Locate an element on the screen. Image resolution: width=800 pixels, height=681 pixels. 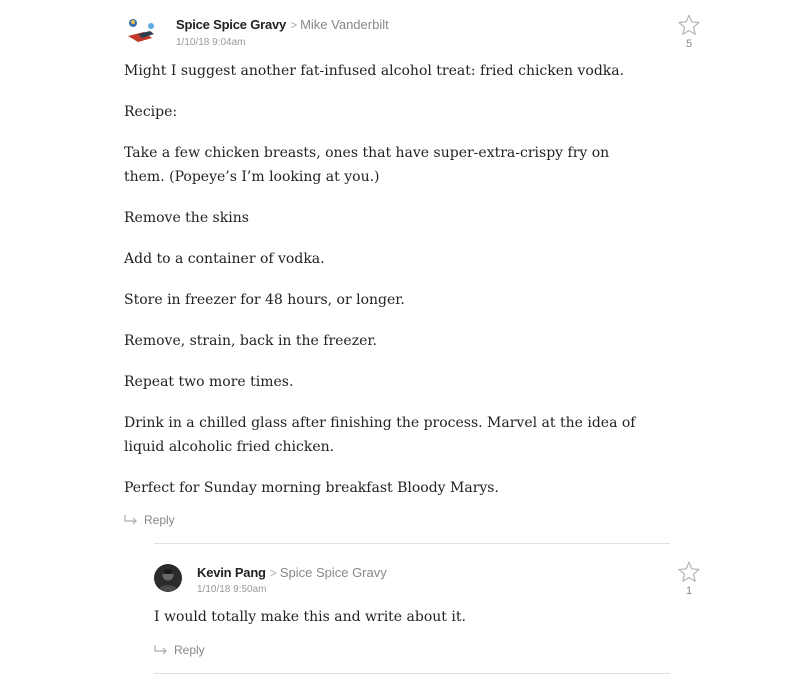
reply-to-name: Mike Vanderbilt is located at coordinates (344, 24).